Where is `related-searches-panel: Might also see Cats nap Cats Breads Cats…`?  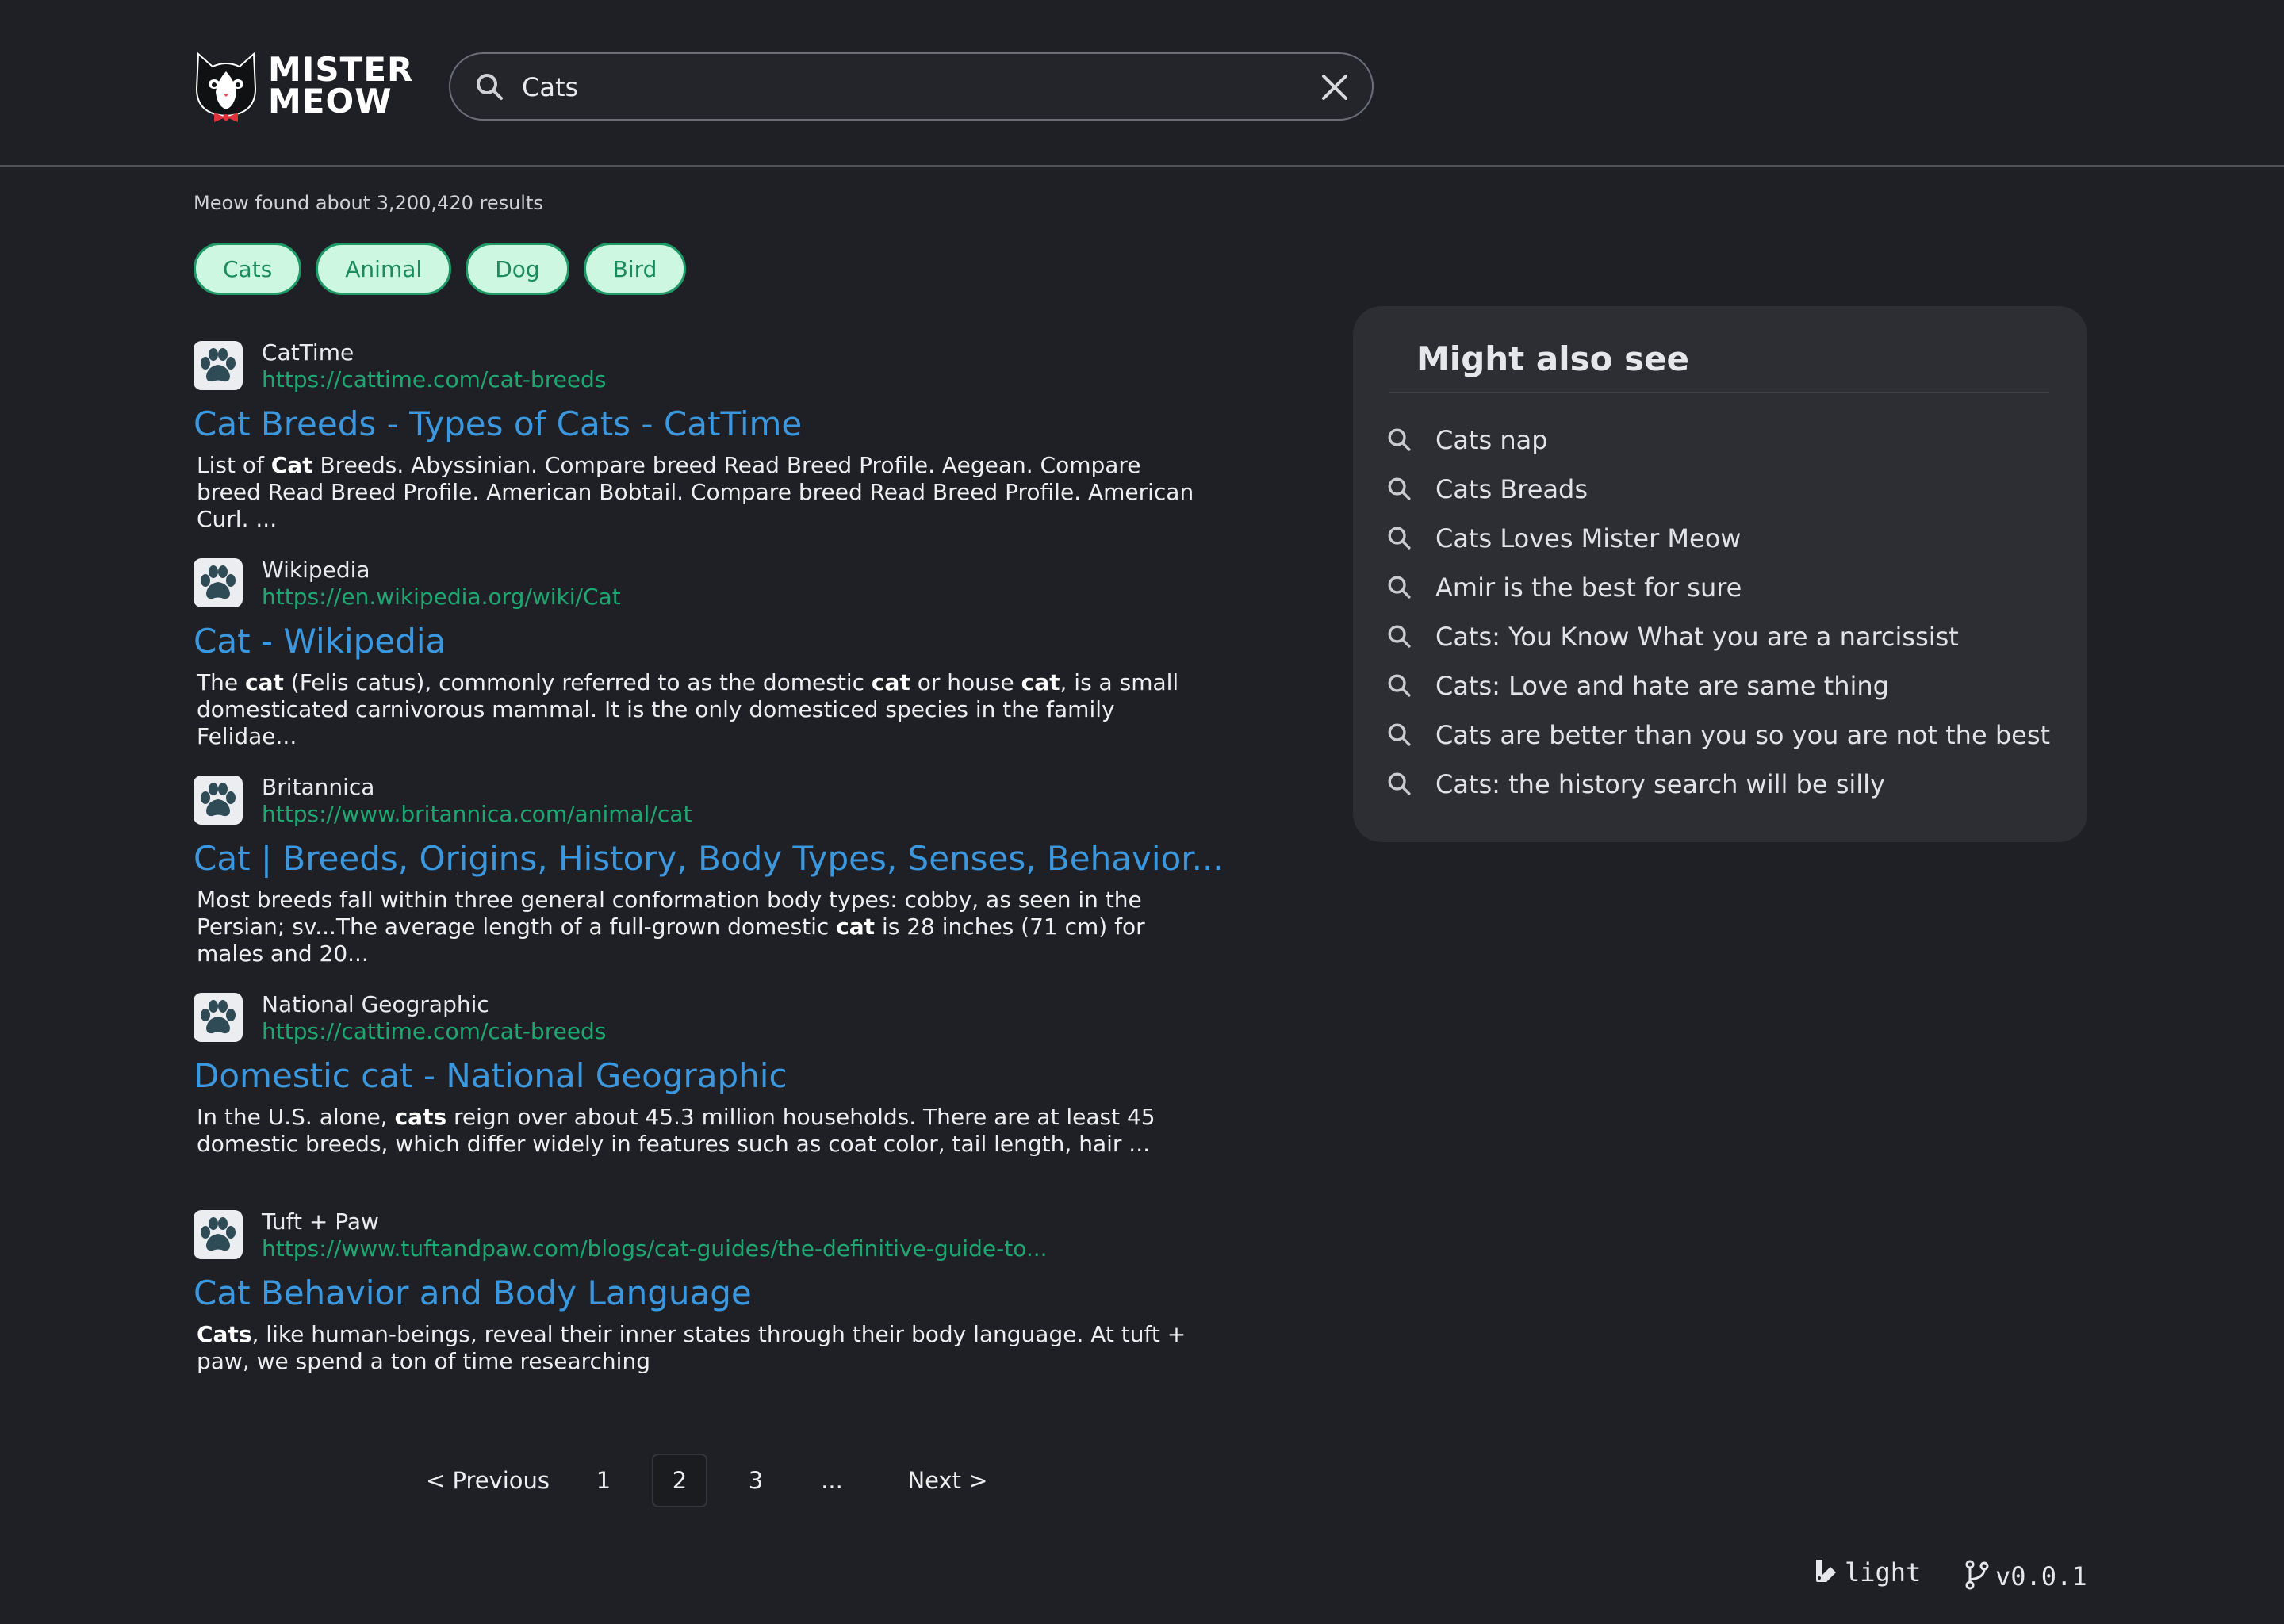
related-searches-panel: Might also see Cats nap Cats Breads Cats… is located at coordinates (1720, 574).